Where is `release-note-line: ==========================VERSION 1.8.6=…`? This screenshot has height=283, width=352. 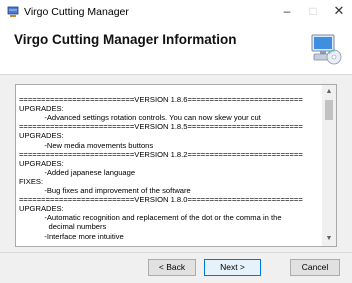
release-note-line: ==========================VERSION 1.8.6=… is located at coordinates (161, 100).